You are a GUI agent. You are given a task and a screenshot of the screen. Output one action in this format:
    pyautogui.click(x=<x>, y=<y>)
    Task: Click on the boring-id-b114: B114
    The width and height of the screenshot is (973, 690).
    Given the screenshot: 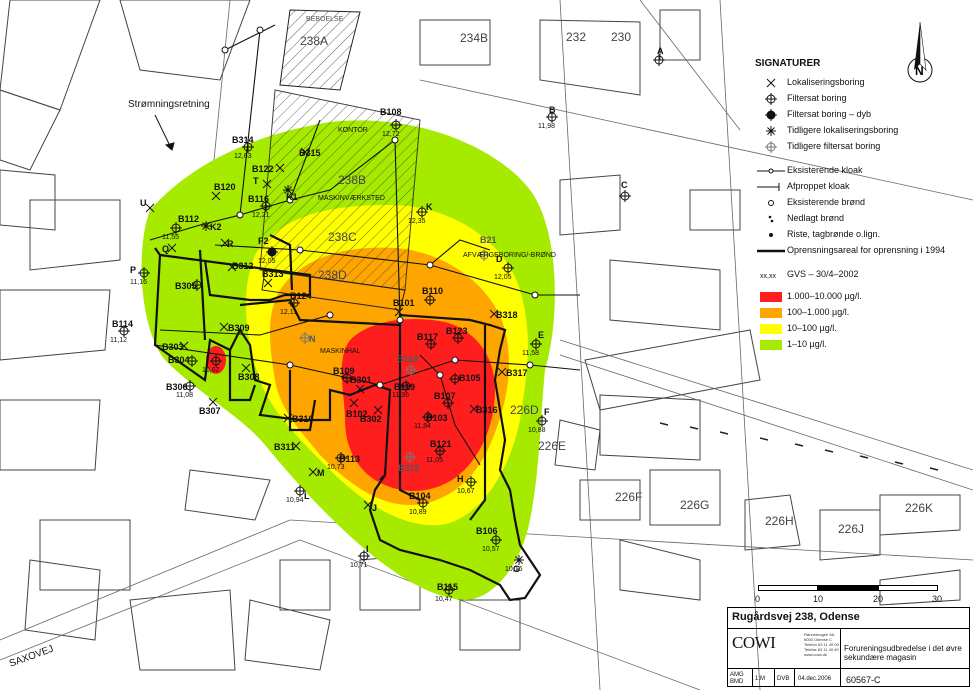 What is the action you would take?
    pyautogui.click(x=123, y=324)
    